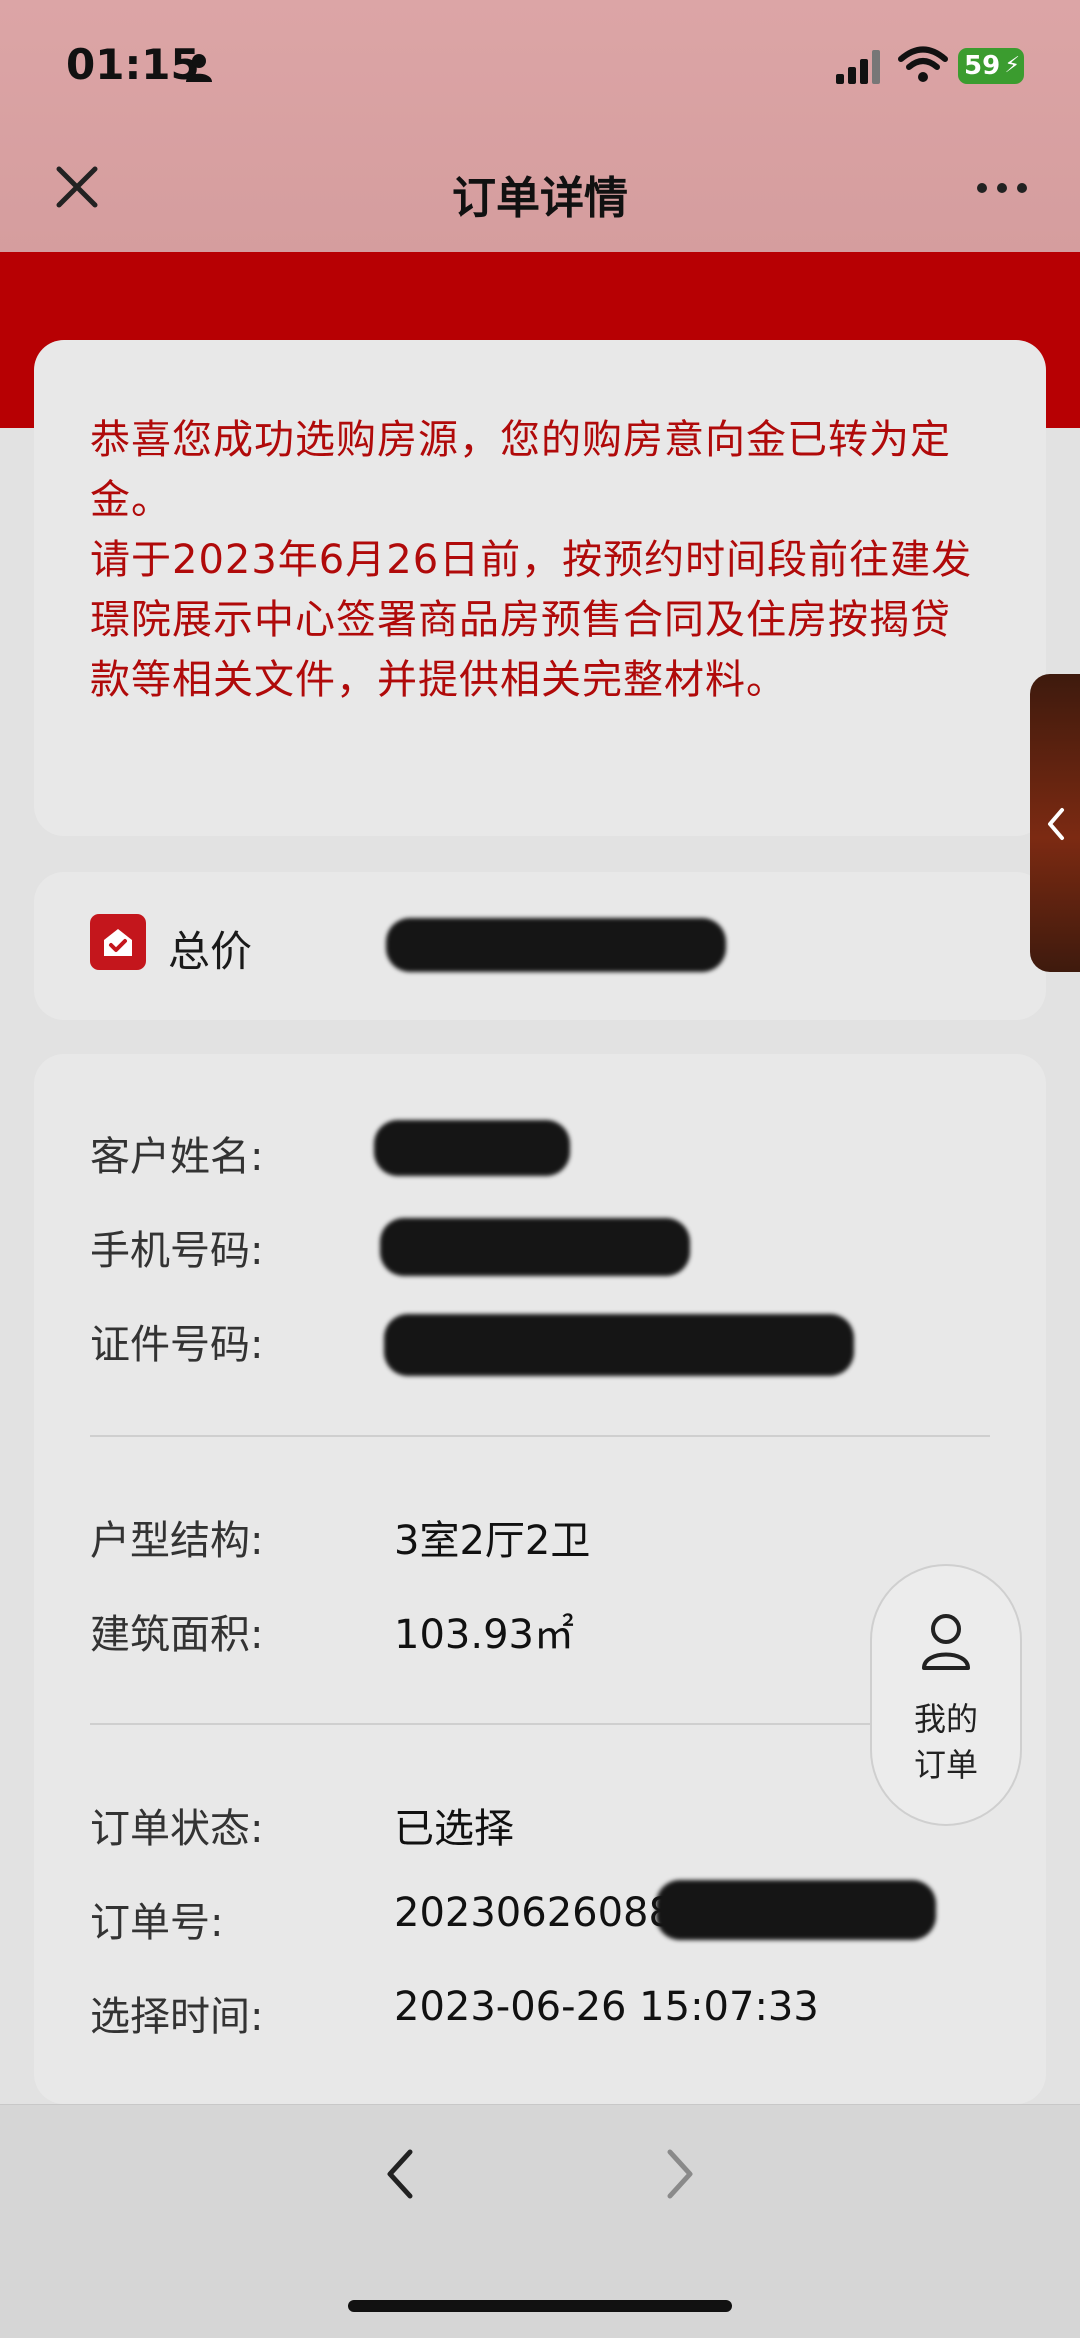 This screenshot has height=2338, width=1080. What do you see at coordinates (556, 945) in the screenshot?
I see `redacted-price` at bounding box center [556, 945].